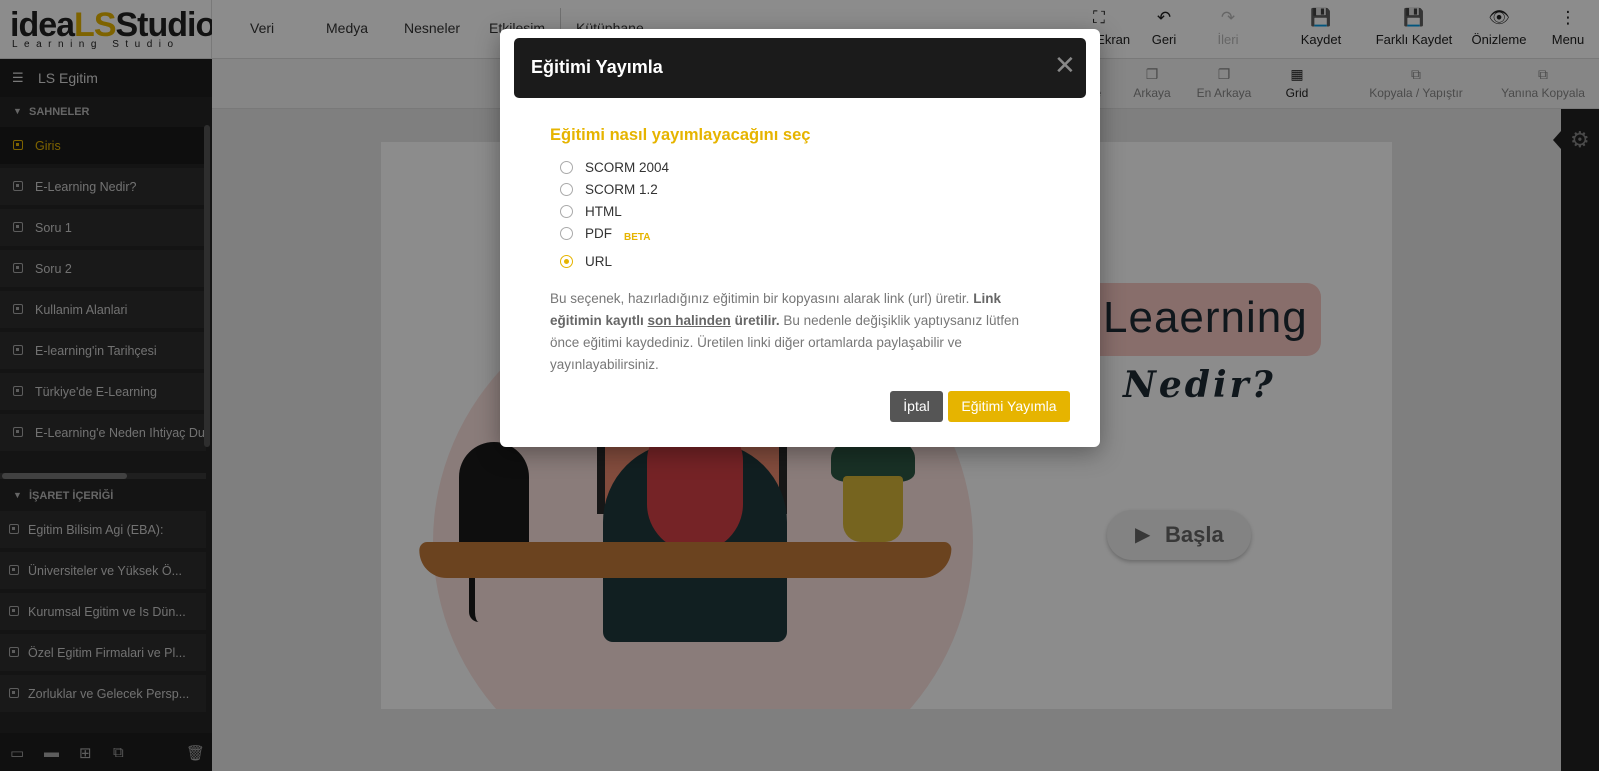 This screenshot has width=1599, height=771. What do you see at coordinates (1065, 65) in the screenshot?
I see `close-icon: ✕` at bounding box center [1065, 65].